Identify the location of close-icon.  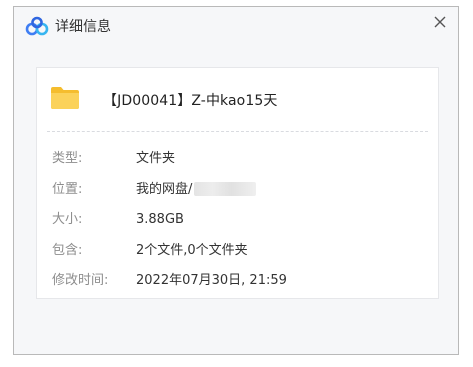
(440, 22).